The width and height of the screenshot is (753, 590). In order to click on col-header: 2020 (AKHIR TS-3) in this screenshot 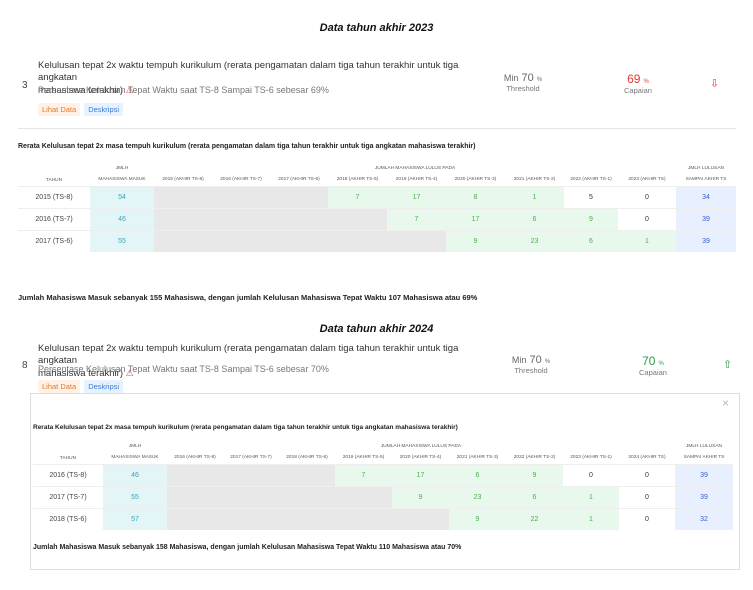, I will do `click(475, 180)`.